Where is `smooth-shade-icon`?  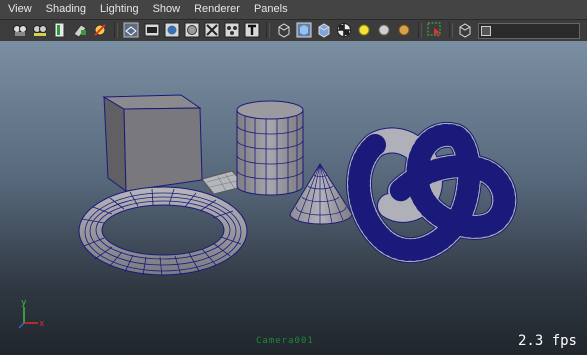 smooth-shade-icon is located at coordinates (304, 30).